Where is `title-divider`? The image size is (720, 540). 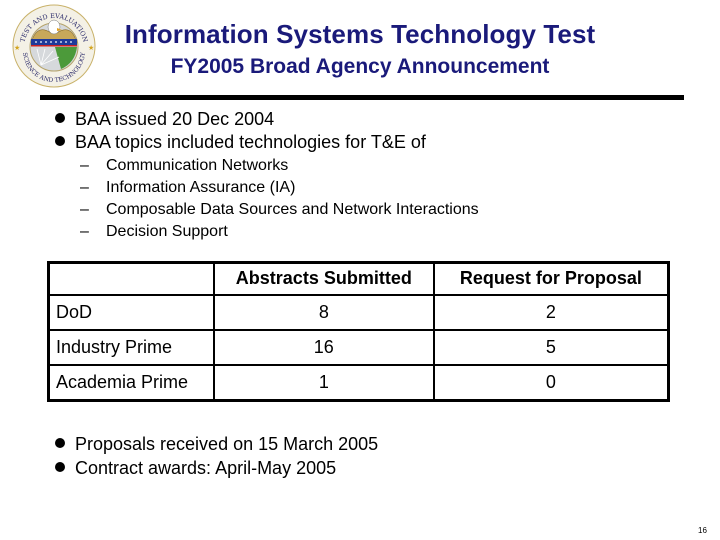
title-divider is located at coordinates (362, 97).